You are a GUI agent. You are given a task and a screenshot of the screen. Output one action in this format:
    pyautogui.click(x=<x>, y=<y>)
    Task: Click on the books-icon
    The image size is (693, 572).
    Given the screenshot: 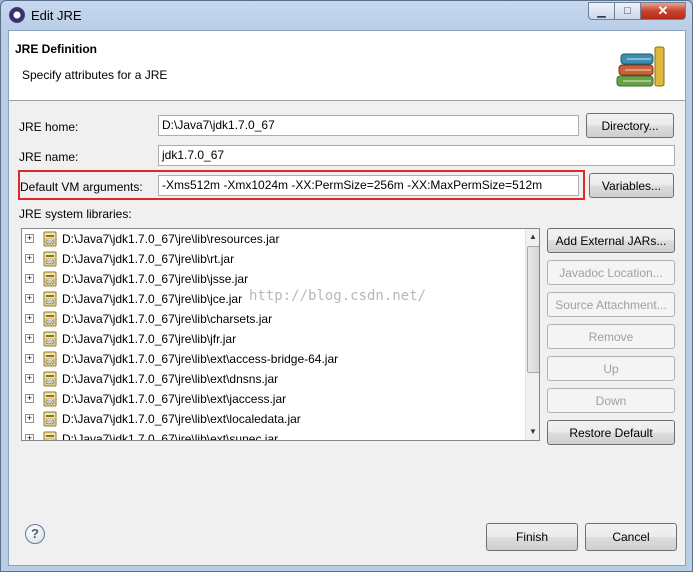 What is the action you would take?
    pyautogui.click(x=640, y=66)
    